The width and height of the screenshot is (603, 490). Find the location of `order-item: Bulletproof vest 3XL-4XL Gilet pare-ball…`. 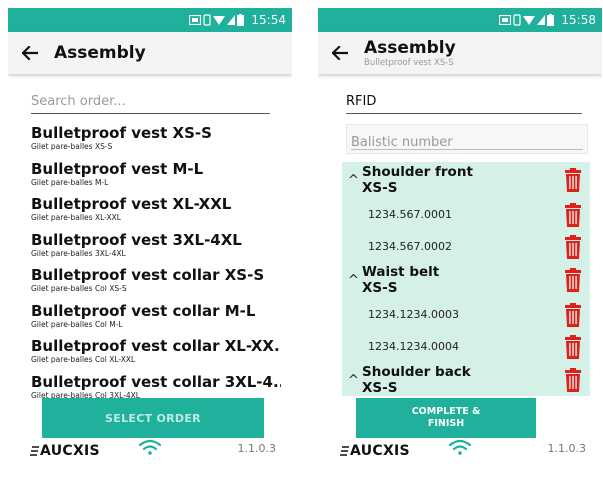

order-item: Bulletproof vest 3XL-4XL Gilet pare-ball… is located at coordinates (156, 249).